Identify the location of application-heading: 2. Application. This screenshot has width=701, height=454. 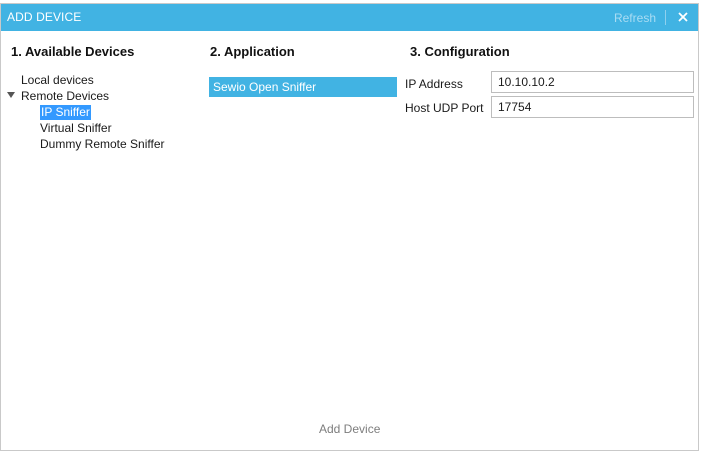
(252, 51).